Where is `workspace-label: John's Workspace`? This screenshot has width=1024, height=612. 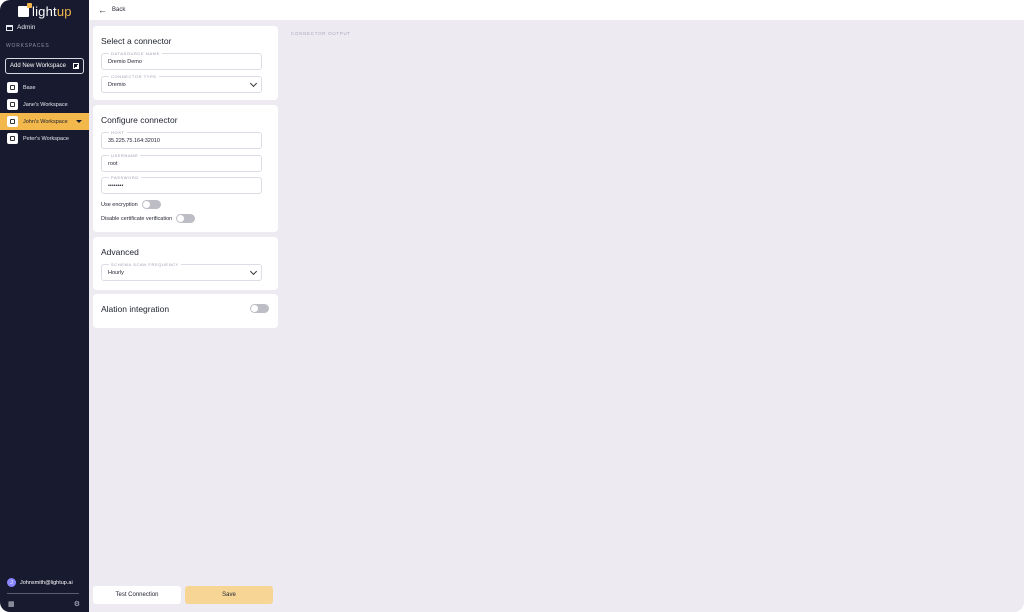
workspace-label: John's Workspace is located at coordinates (45, 121).